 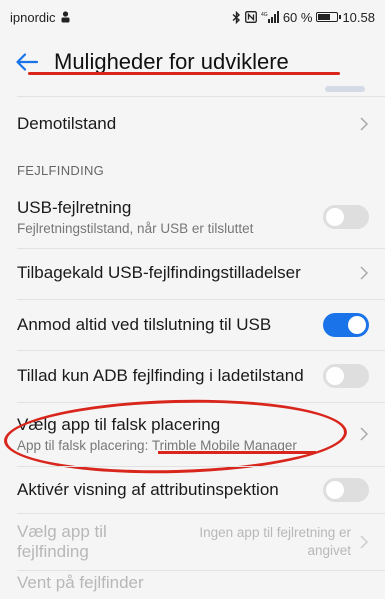 I want to click on back-button, so click(x=27, y=62).